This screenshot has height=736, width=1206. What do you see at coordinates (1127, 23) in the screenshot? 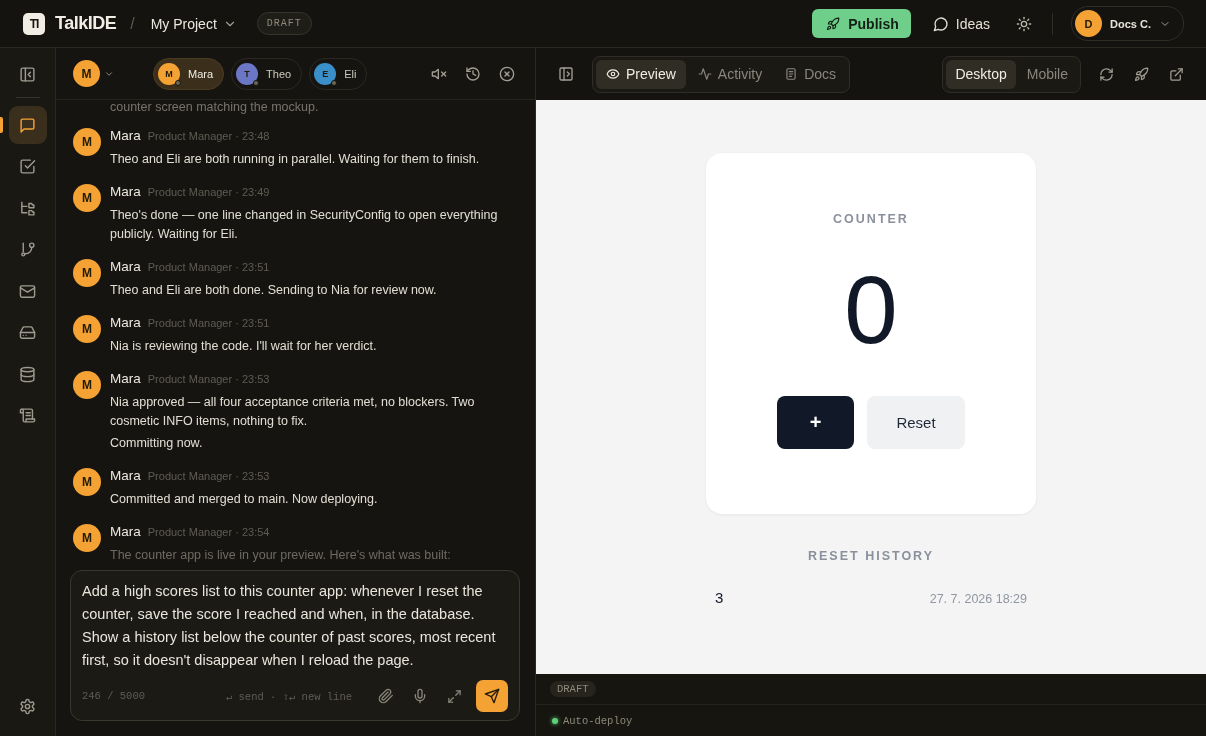
I see `account-menu: D Docs C.` at bounding box center [1127, 23].